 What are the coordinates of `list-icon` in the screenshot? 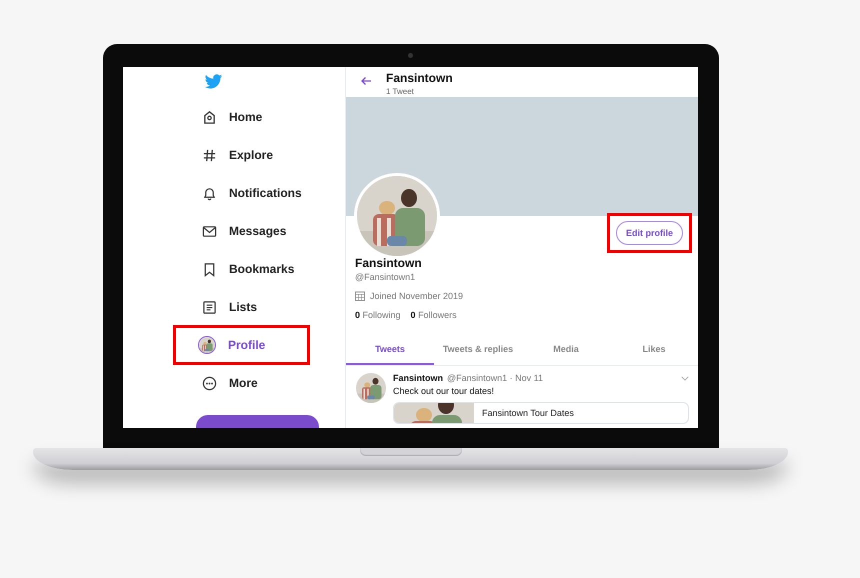 It's located at (209, 307).